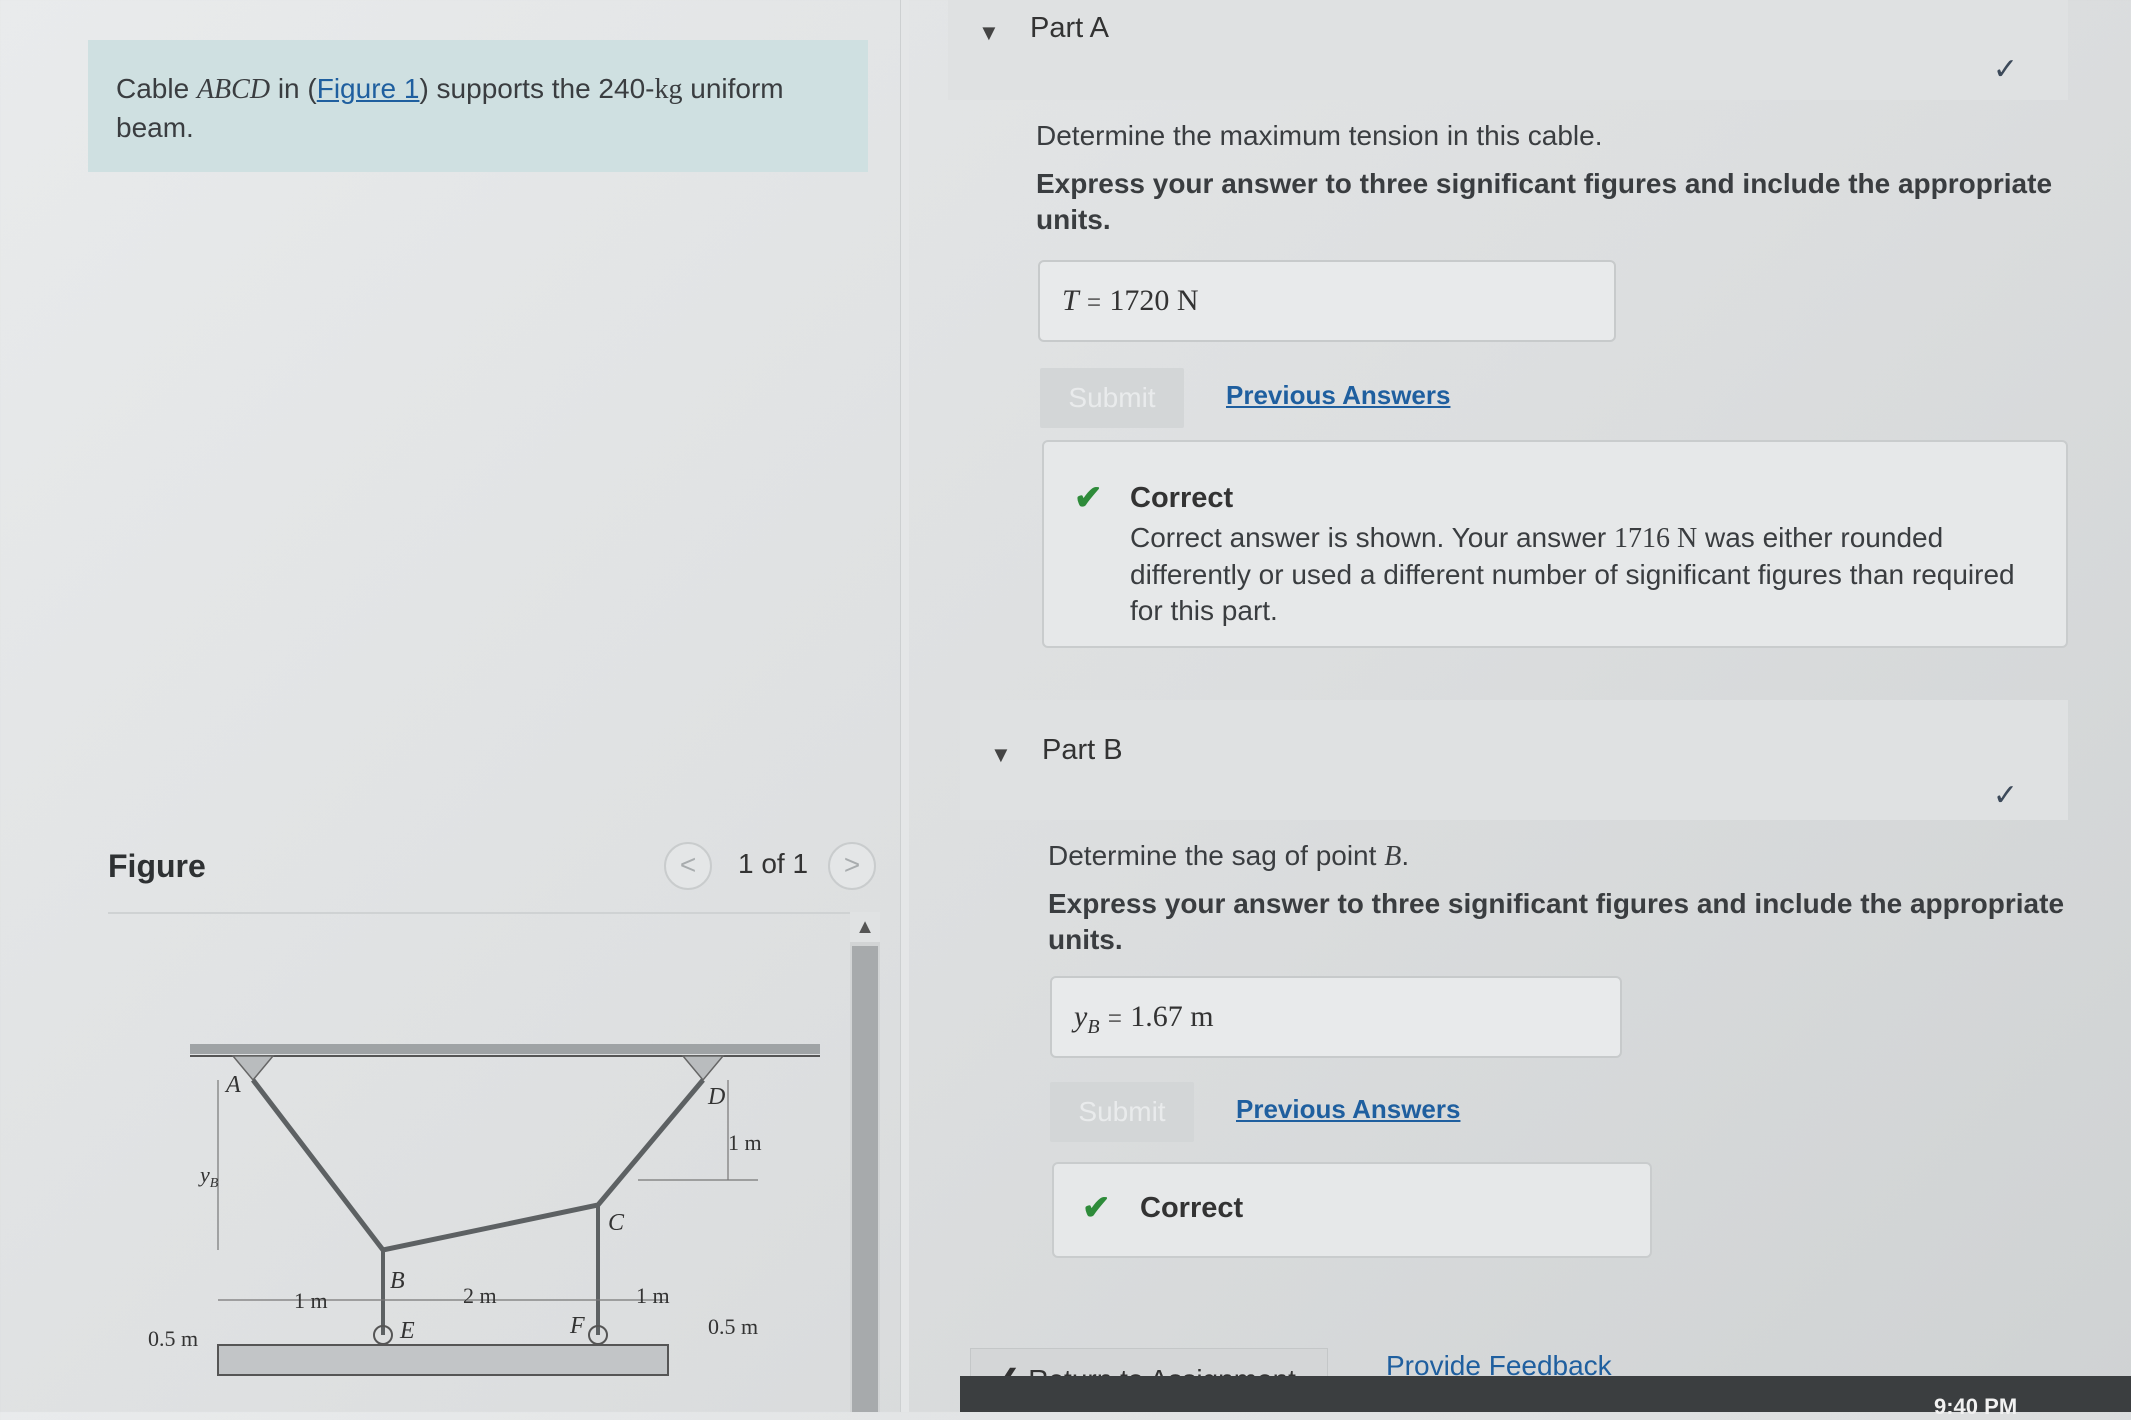 The height and width of the screenshot is (1420, 2131). Describe the element at coordinates (537, 88) in the screenshot. I see `problem-text: ) supports the 240-` at that location.